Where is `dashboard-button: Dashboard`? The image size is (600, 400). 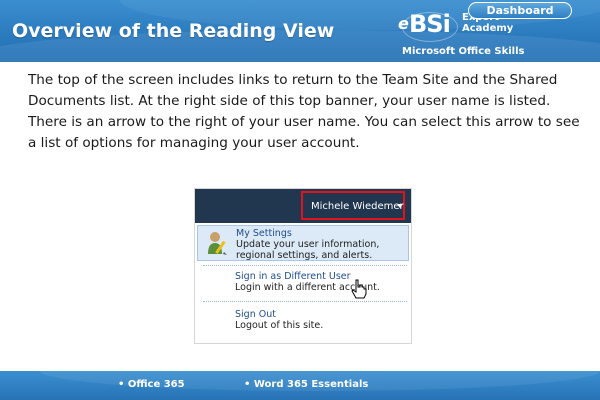 dashboard-button: Dashboard is located at coordinates (520, 10).